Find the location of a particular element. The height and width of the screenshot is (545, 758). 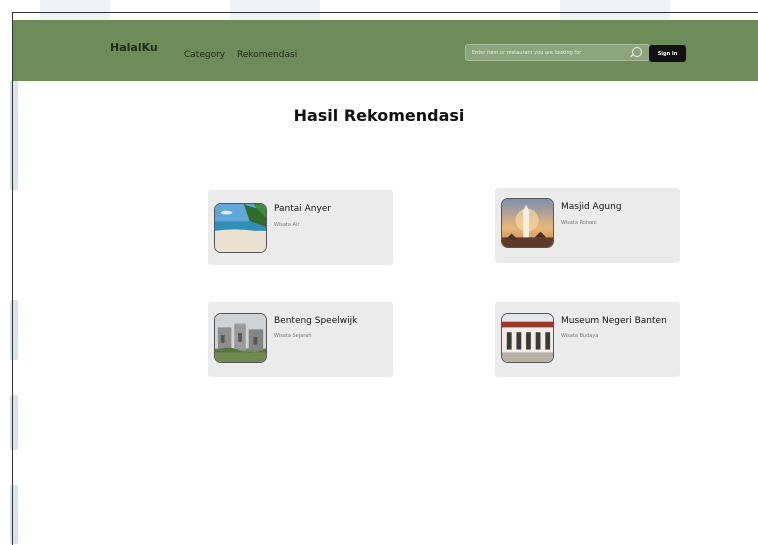

recommendation-card: Masjid Agung Wisata Rohani is located at coordinates (587, 225).